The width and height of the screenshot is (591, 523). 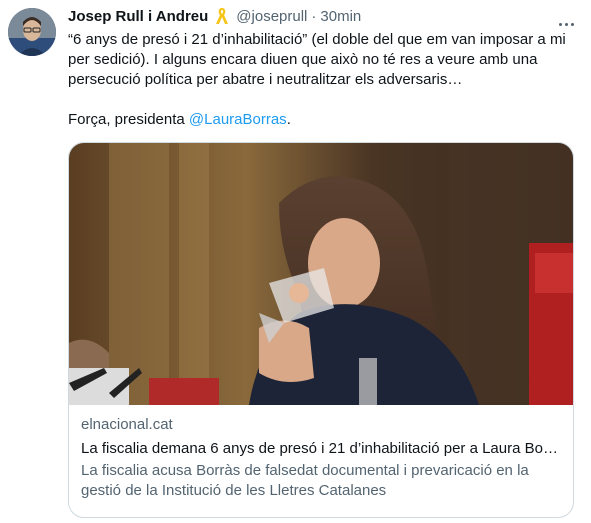 What do you see at coordinates (222, 16) in the screenshot?
I see `yellow-ribbon-icon` at bounding box center [222, 16].